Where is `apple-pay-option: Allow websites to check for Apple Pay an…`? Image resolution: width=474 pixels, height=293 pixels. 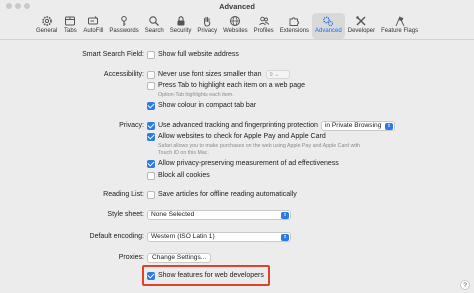
apple-pay-option: Allow websites to check for Apple Pay an… is located at coordinates (236, 136).